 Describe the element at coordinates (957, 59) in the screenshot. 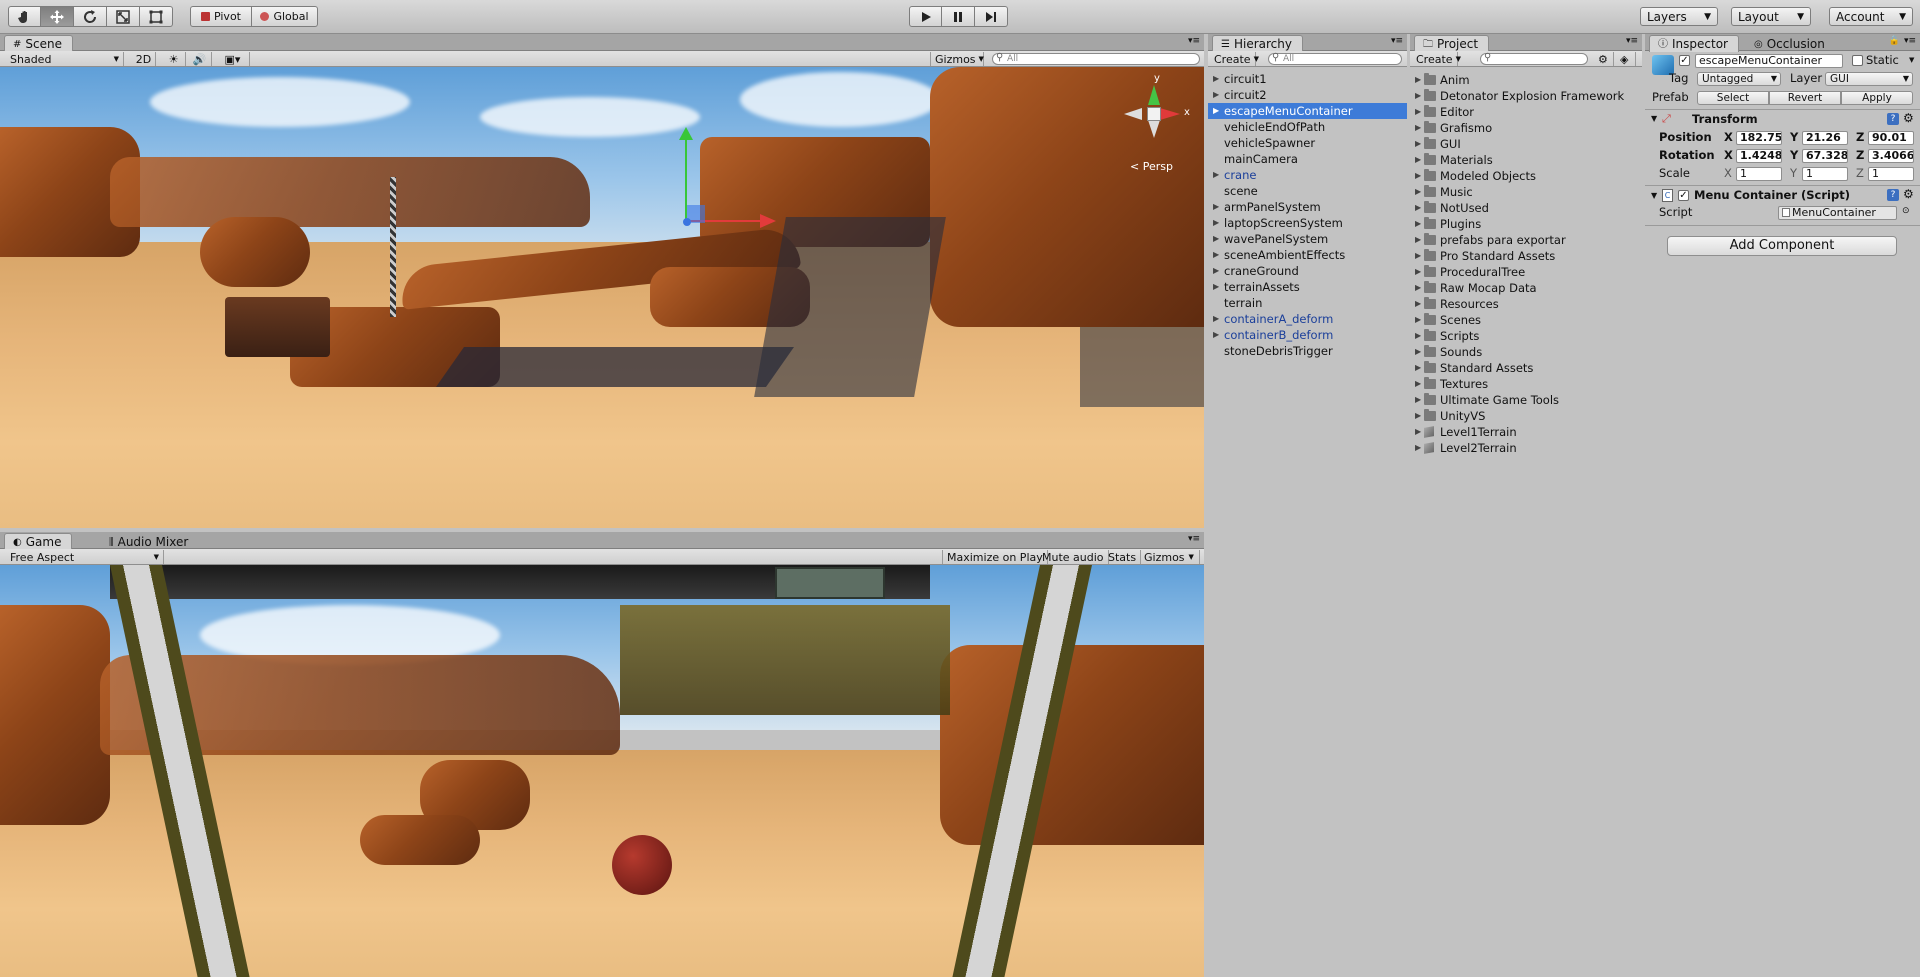

I see `gizmos-dropdown: Gizmos ▼` at that location.